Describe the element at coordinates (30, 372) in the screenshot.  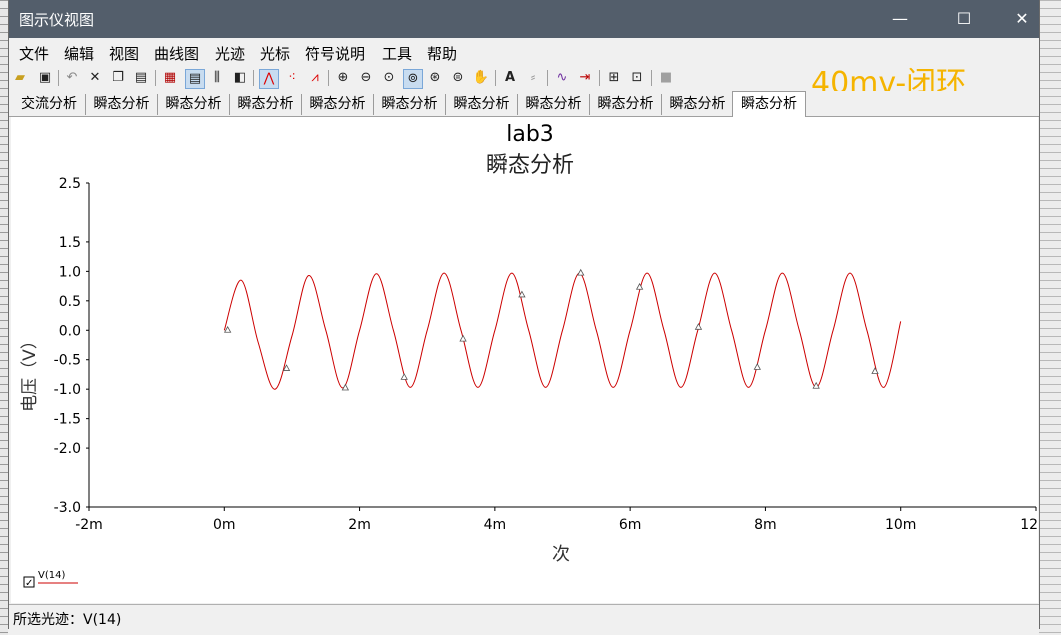
I see `y-axis-label: 电压（V）` at that location.